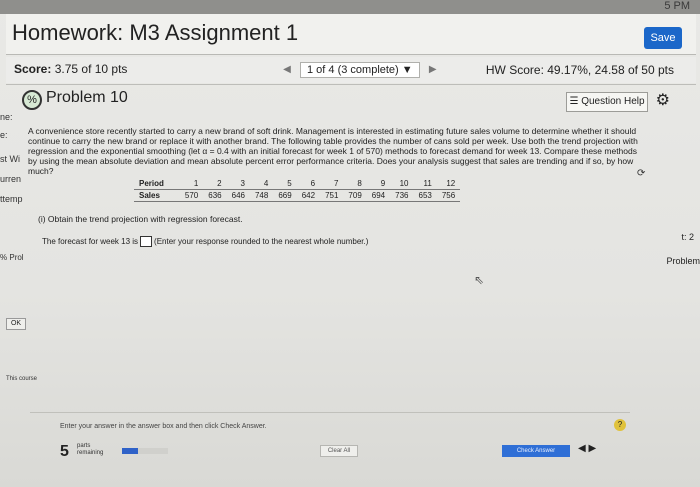  What do you see at coordinates (285, 195) in the screenshot?
I see `table-cell: 669` at bounding box center [285, 195].